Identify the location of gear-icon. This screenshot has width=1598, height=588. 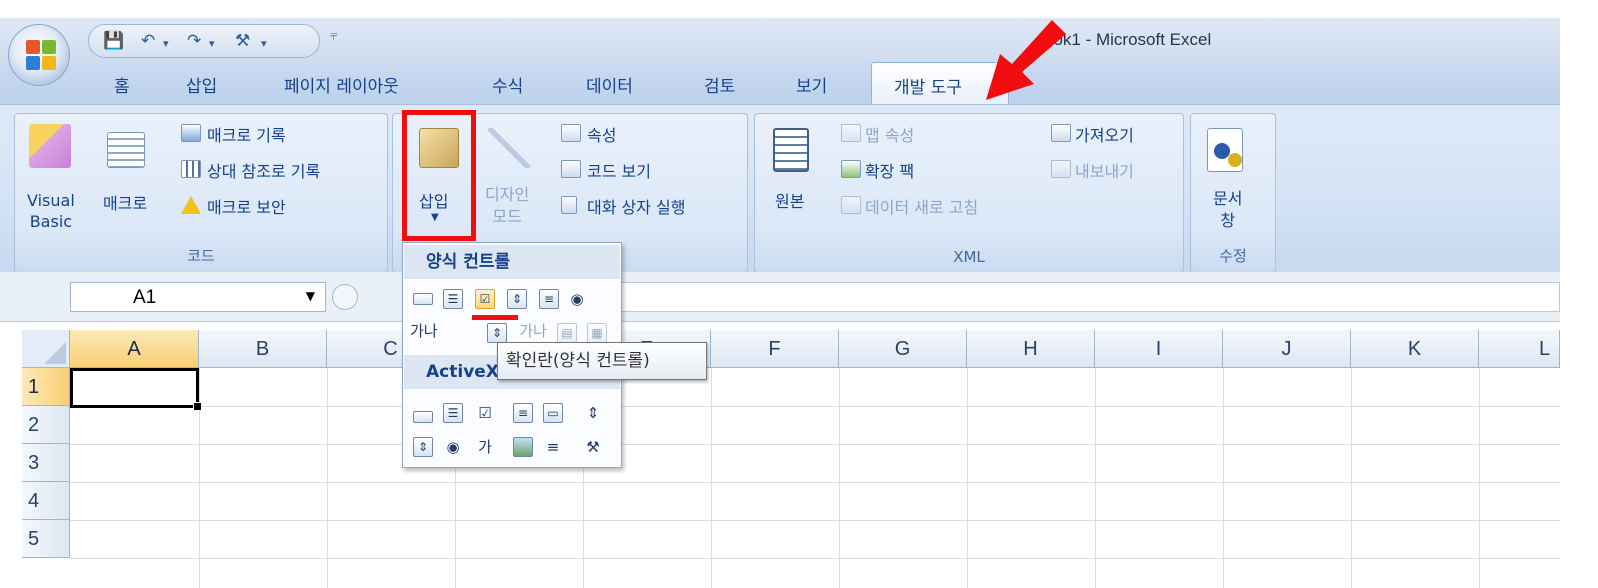
(1235, 160).